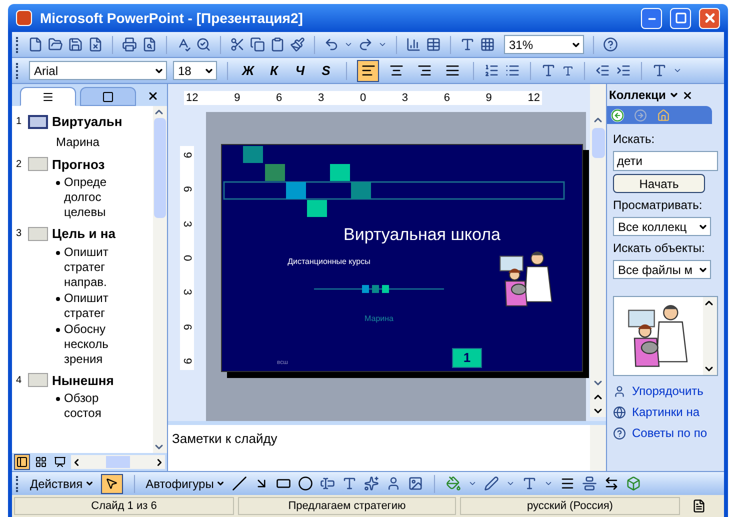 The height and width of the screenshot is (517, 736). What do you see at coordinates (129, 44) in the screenshot?
I see `printer-icon` at bounding box center [129, 44].